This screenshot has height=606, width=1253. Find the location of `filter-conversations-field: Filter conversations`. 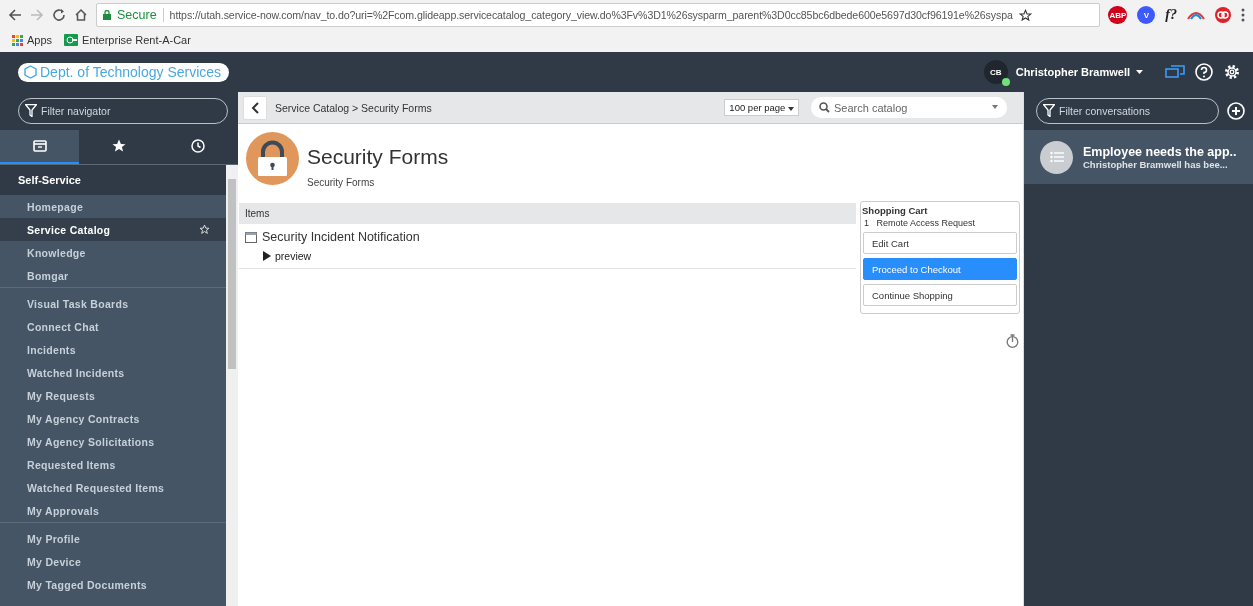

filter-conversations-field: Filter conversations is located at coordinates (1127, 111).